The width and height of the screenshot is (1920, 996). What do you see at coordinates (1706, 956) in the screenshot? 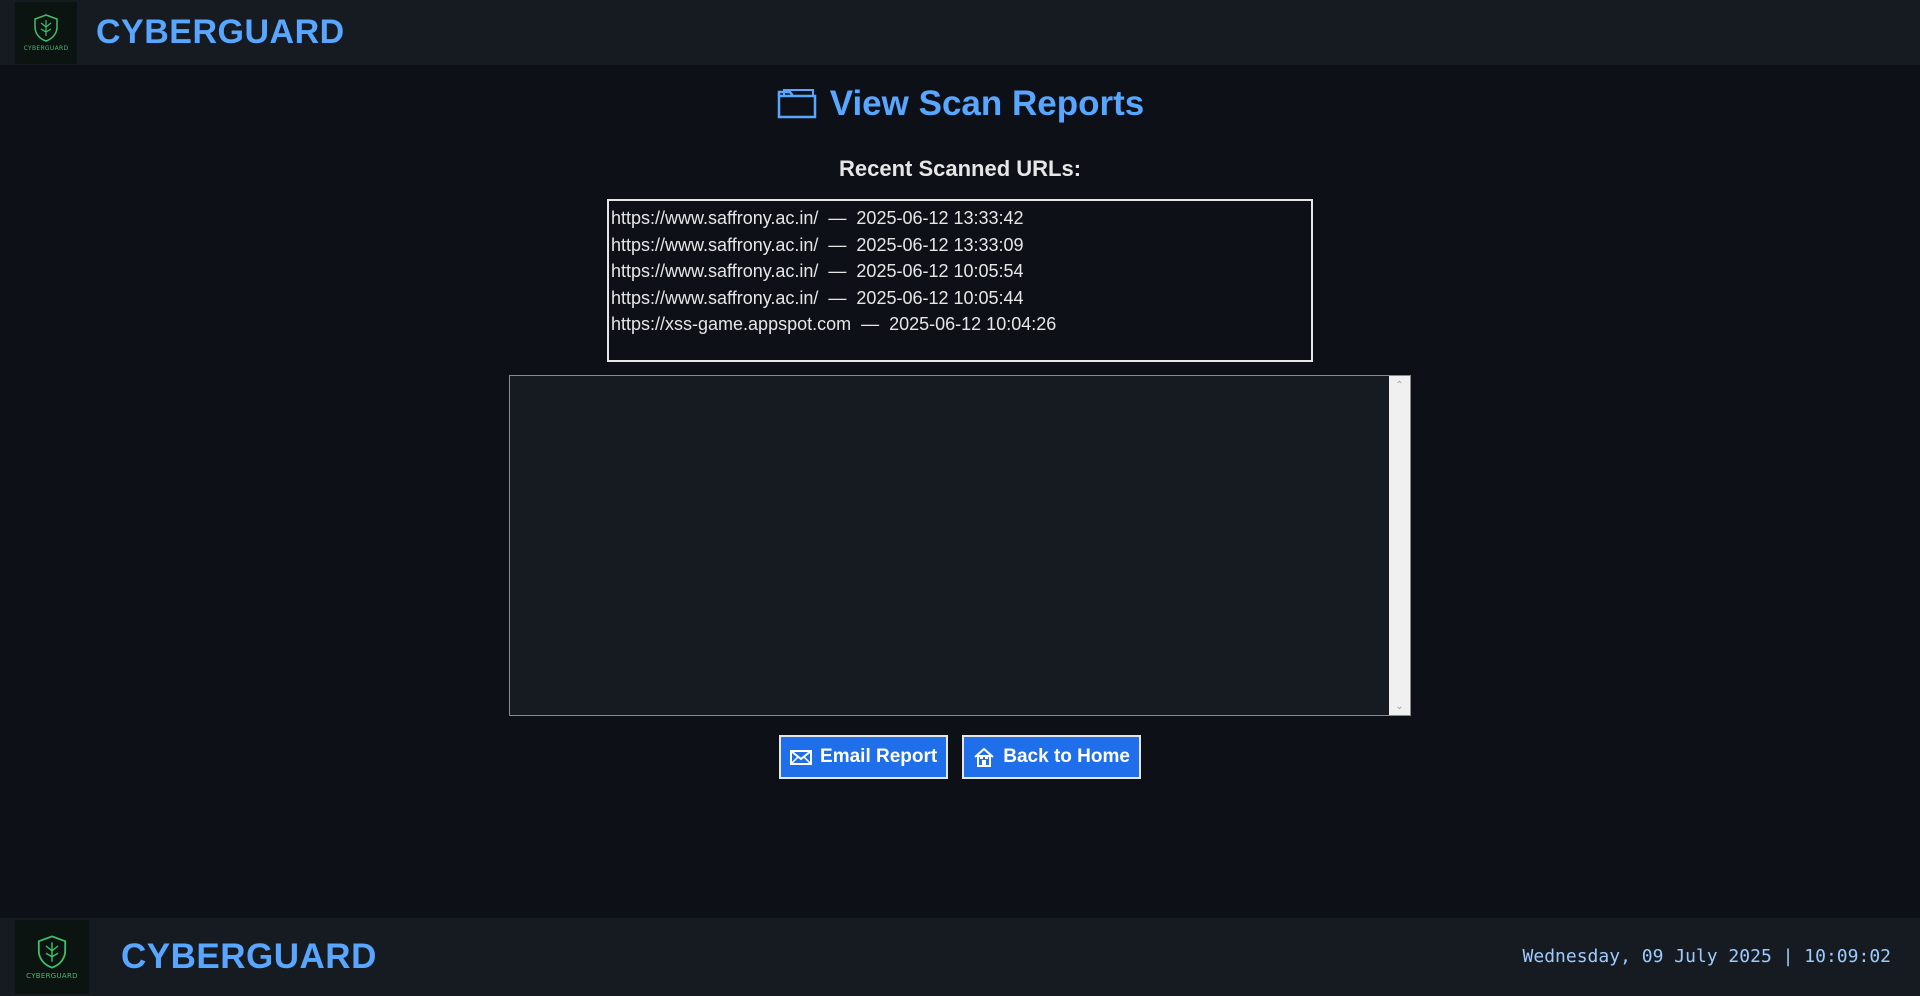
I see `footer-datetime: Wednesday, 09 July 2025 | 10:09:02` at bounding box center [1706, 956].